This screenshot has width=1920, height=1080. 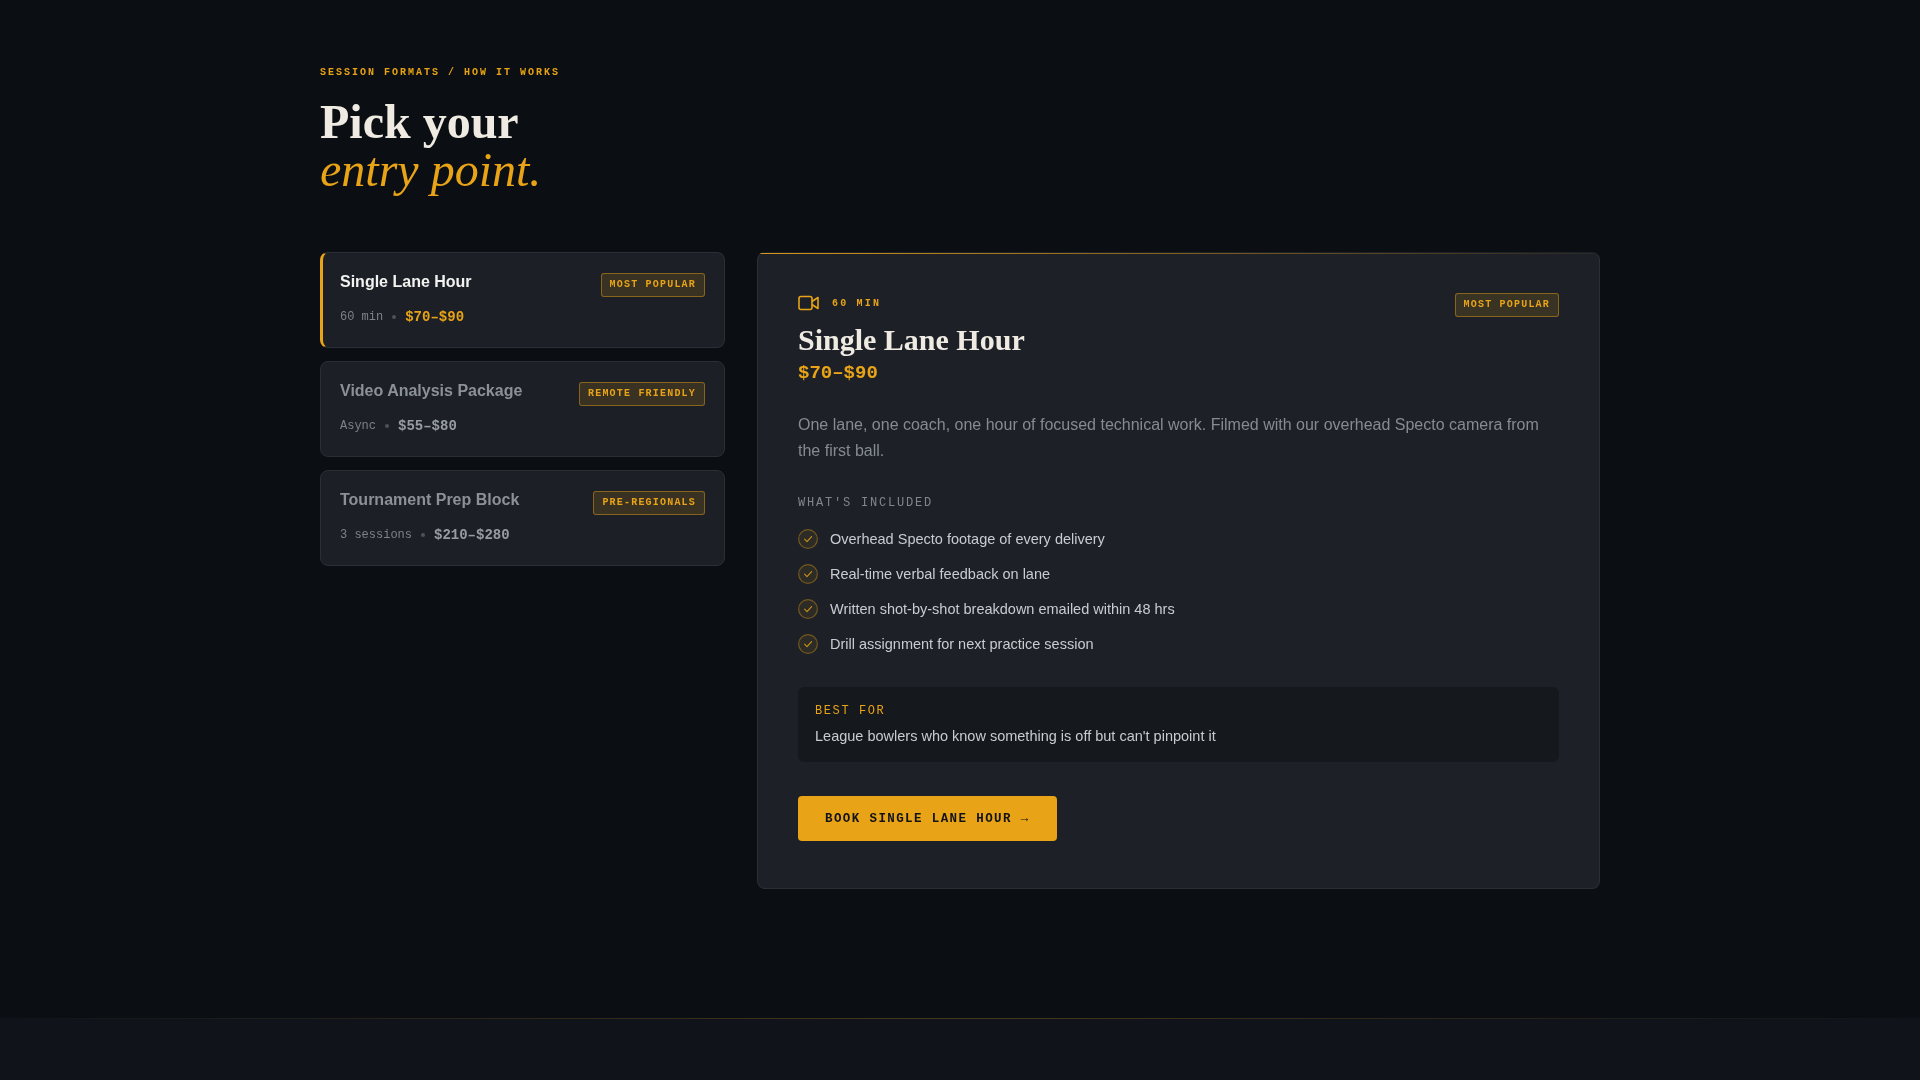 What do you see at coordinates (376, 535) in the screenshot?
I see `format-duration: 3 sessions` at bounding box center [376, 535].